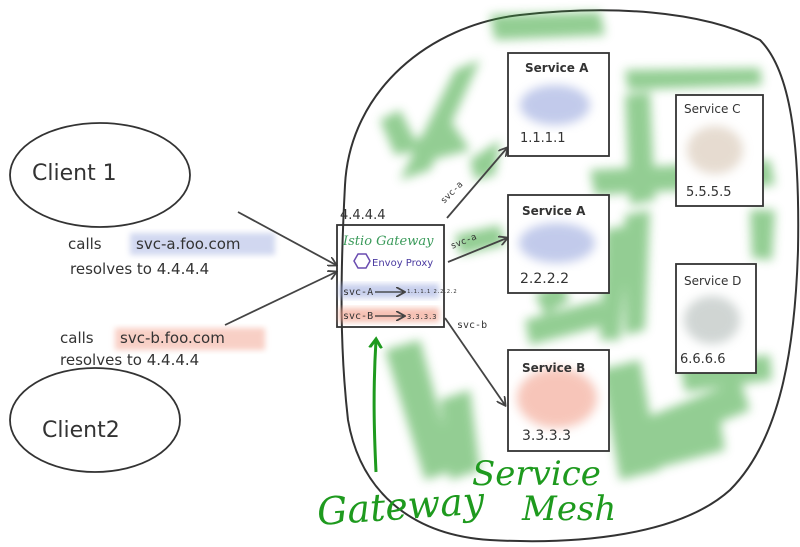 The width and height of the screenshot is (800, 547). Describe the element at coordinates (422, 317) in the screenshot. I see `route-b-targets: 3.3.3.3` at that location.